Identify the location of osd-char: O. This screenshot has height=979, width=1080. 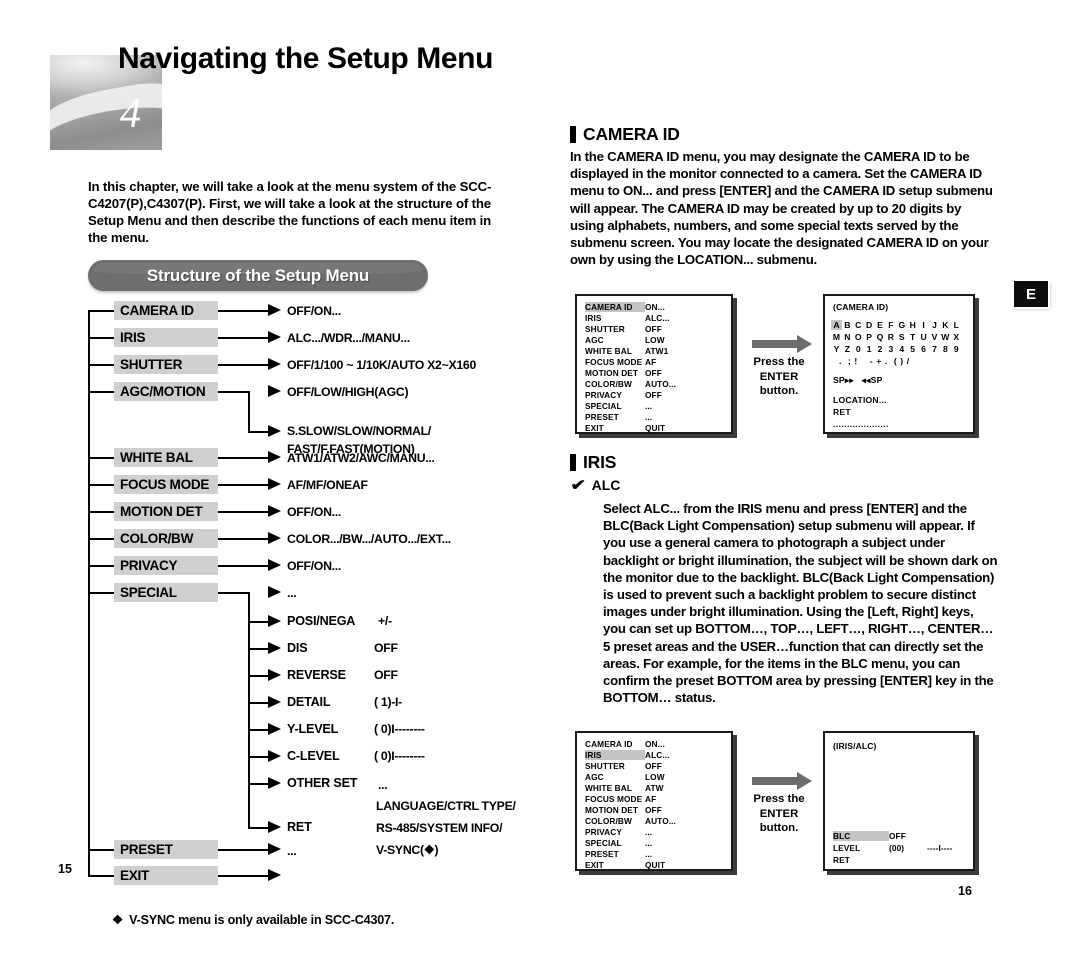
(858, 337).